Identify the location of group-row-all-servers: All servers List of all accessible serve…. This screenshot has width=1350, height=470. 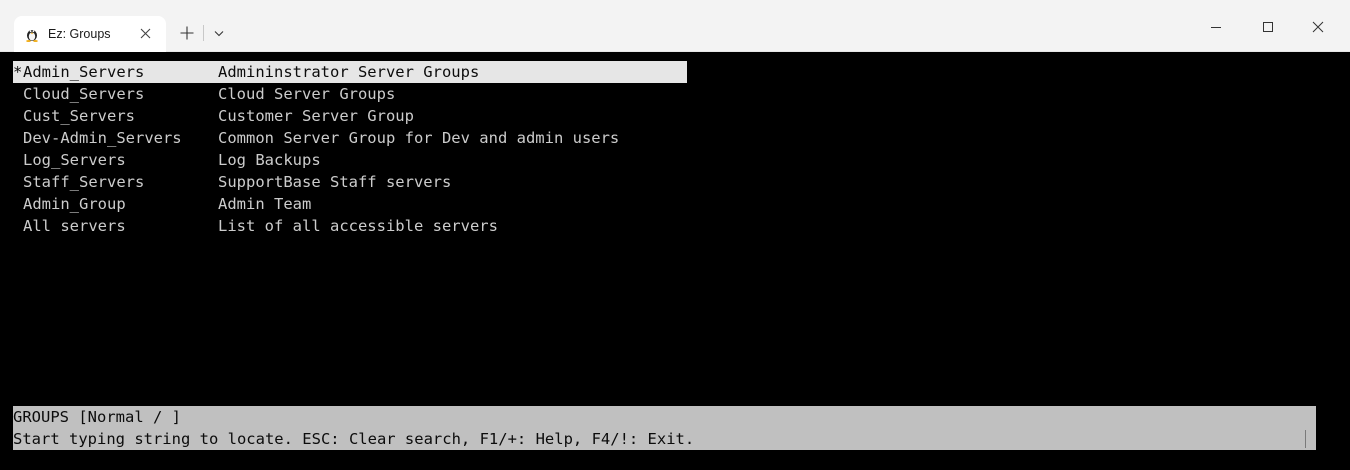
(350, 226).